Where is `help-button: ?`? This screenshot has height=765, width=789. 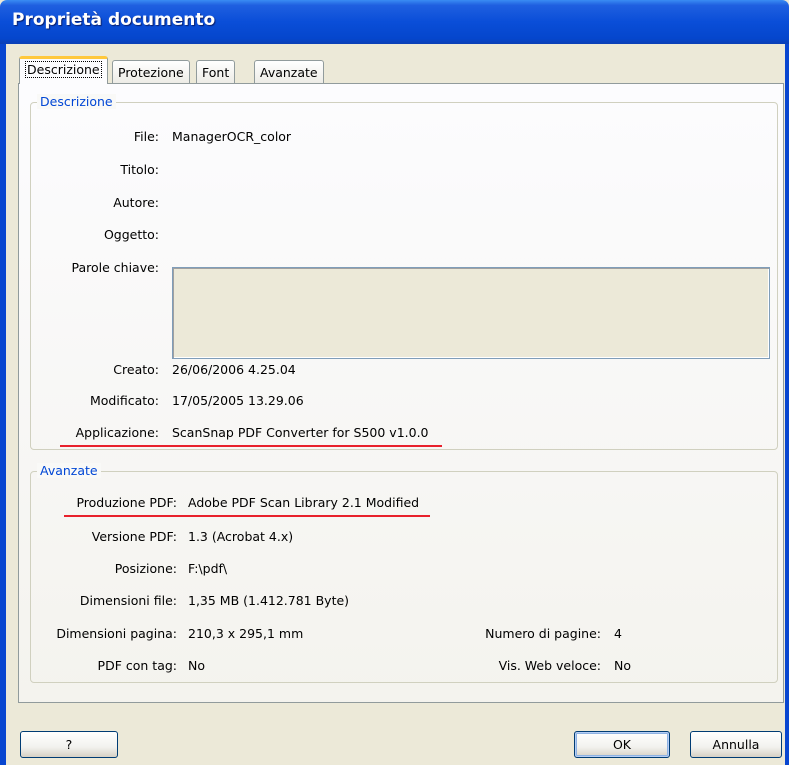
help-button: ? is located at coordinates (69, 744).